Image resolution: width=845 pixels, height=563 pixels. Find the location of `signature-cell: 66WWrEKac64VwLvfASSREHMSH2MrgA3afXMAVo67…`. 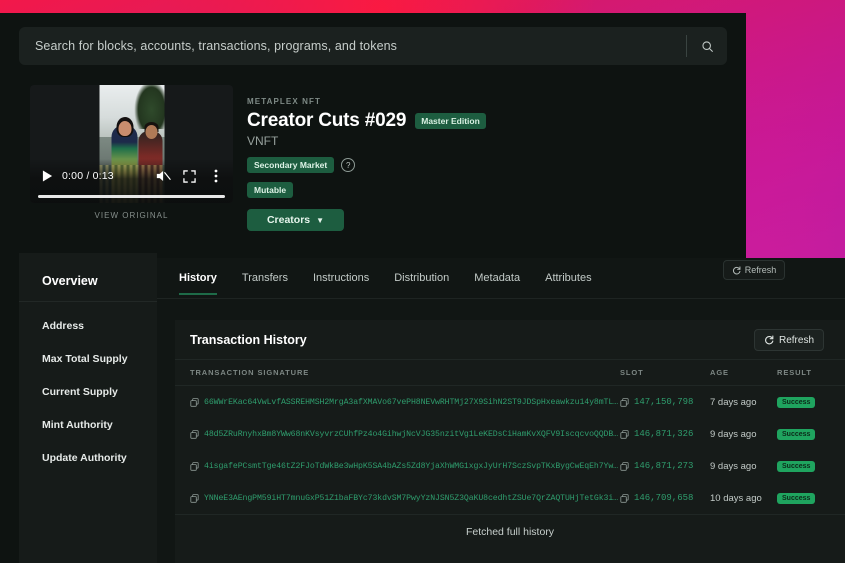

signature-cell: 66WWrEKac64VwLvfASSREHMSH2MrgA3afXMAVo67… is located at coordinates (397, 402).